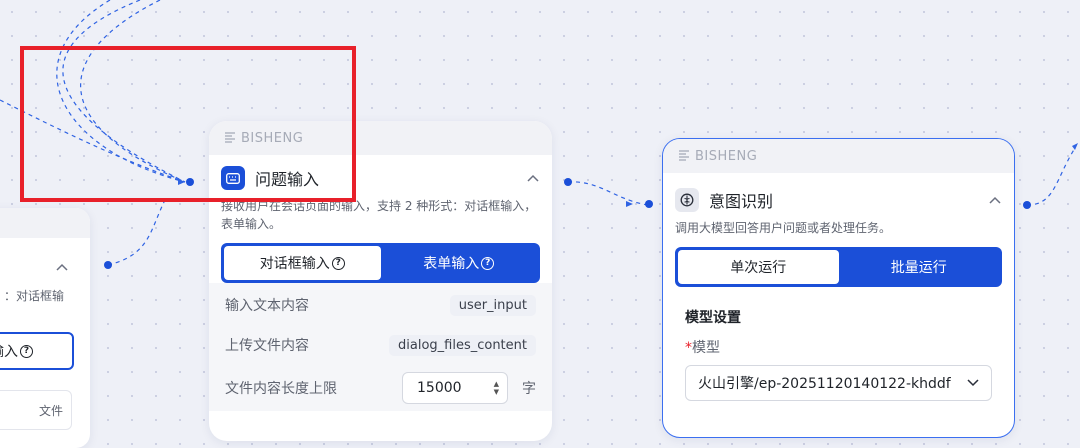  I want to click on tab-label: 对话框输入, so click(294, 264).